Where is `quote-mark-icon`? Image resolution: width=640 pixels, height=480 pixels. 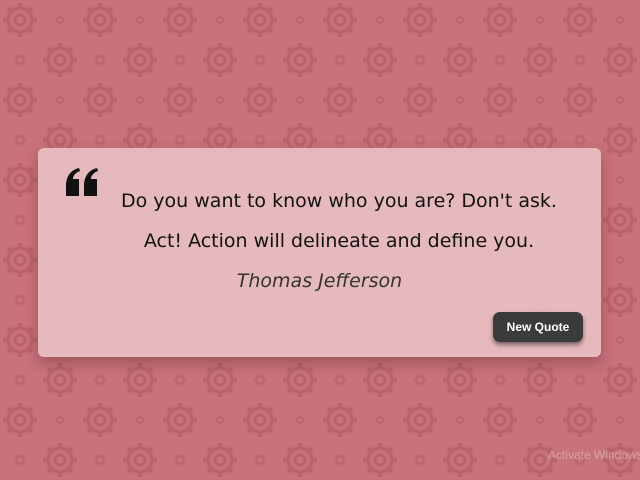
quote-mark-icon is located at coordinates (82, 182).